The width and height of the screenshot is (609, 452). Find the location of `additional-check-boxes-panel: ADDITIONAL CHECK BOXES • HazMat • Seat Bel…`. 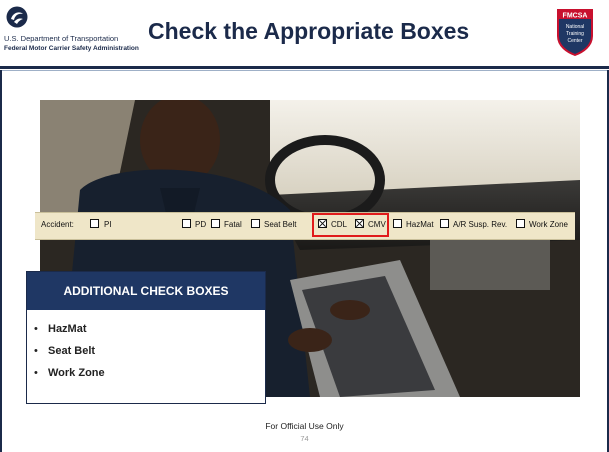

additional-check-boxes-panel: ADDITIONAL CHECK BOXES • HazMat • Seat Bel… is located at coordinates (146, 337).